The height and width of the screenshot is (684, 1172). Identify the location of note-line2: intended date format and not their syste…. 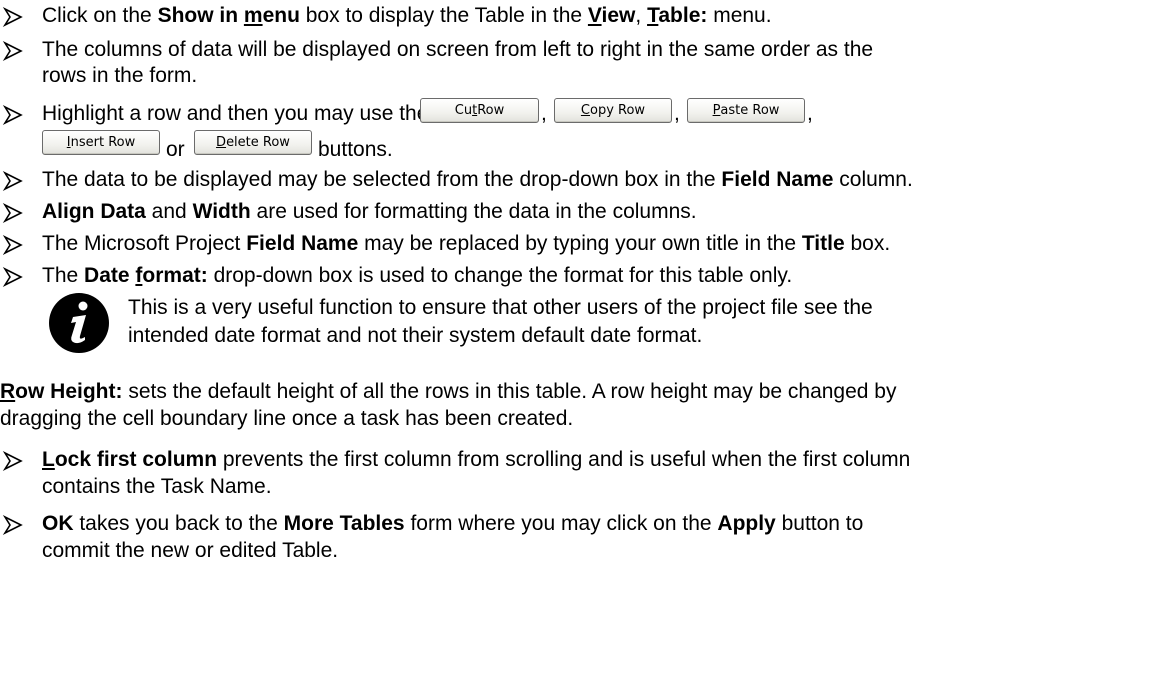
(415, 335).